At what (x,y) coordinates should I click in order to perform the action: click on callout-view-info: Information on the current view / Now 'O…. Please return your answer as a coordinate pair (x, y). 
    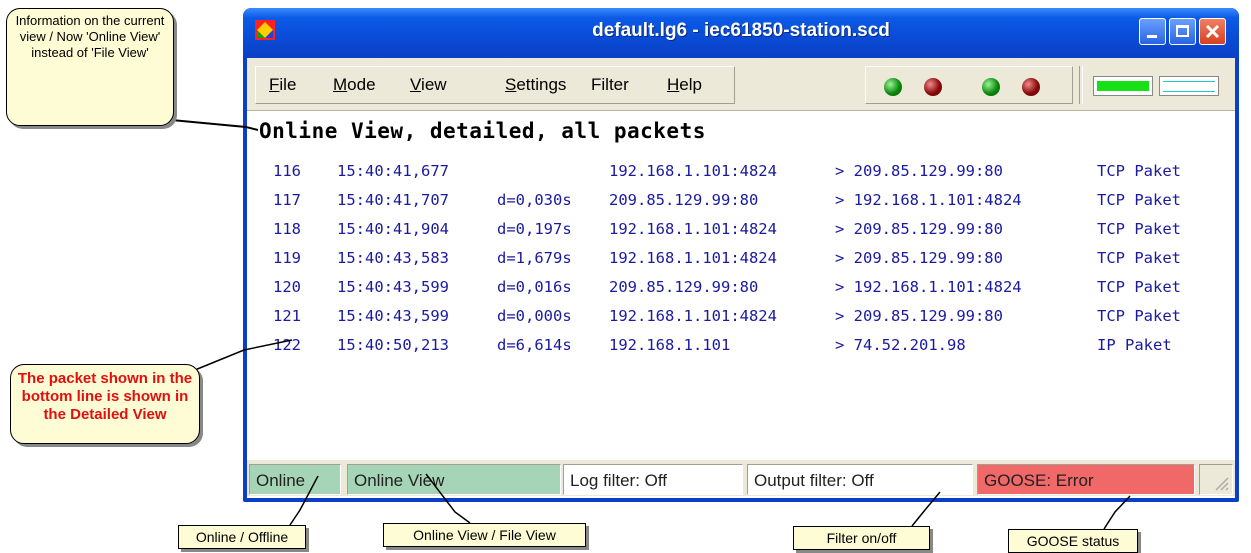
    Looking at the image, I should click on (90, 67).